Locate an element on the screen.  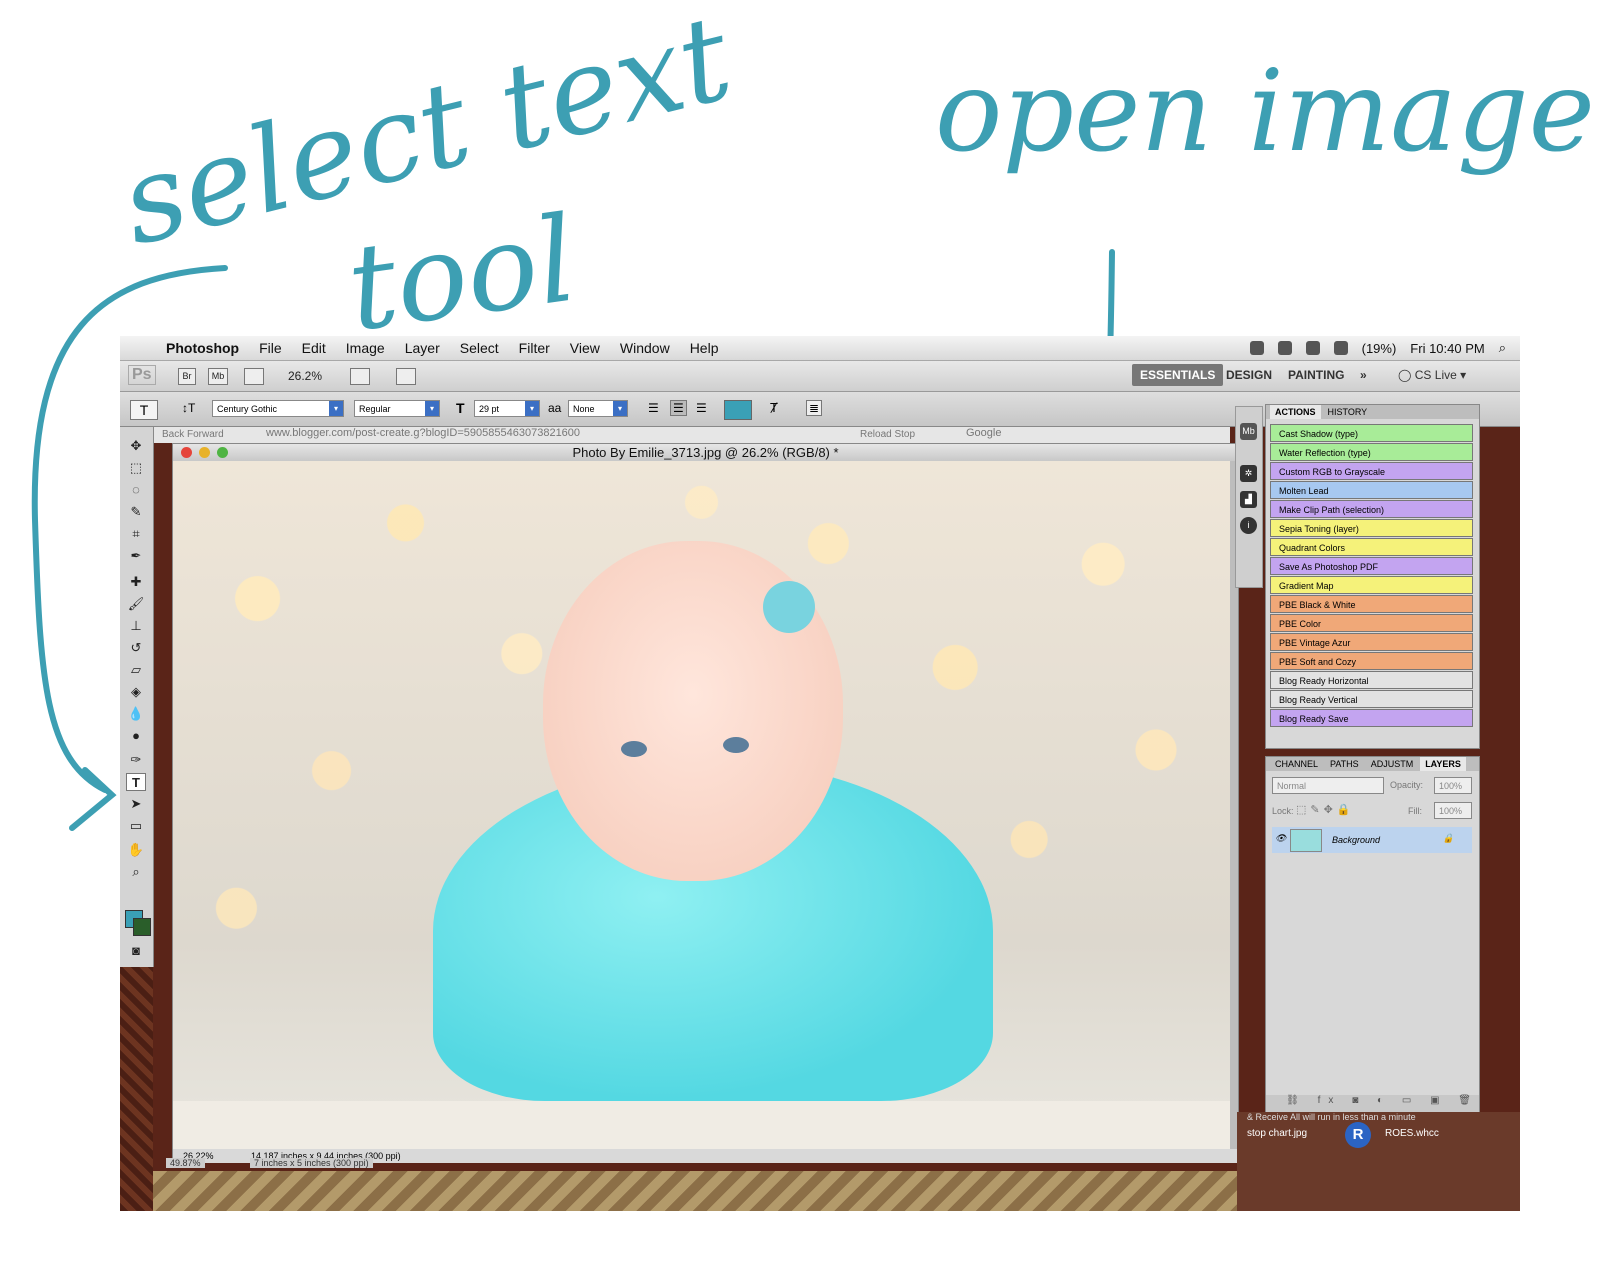
mini-bridge-panel-icon: Mb is located at coordinates (1248, 431).